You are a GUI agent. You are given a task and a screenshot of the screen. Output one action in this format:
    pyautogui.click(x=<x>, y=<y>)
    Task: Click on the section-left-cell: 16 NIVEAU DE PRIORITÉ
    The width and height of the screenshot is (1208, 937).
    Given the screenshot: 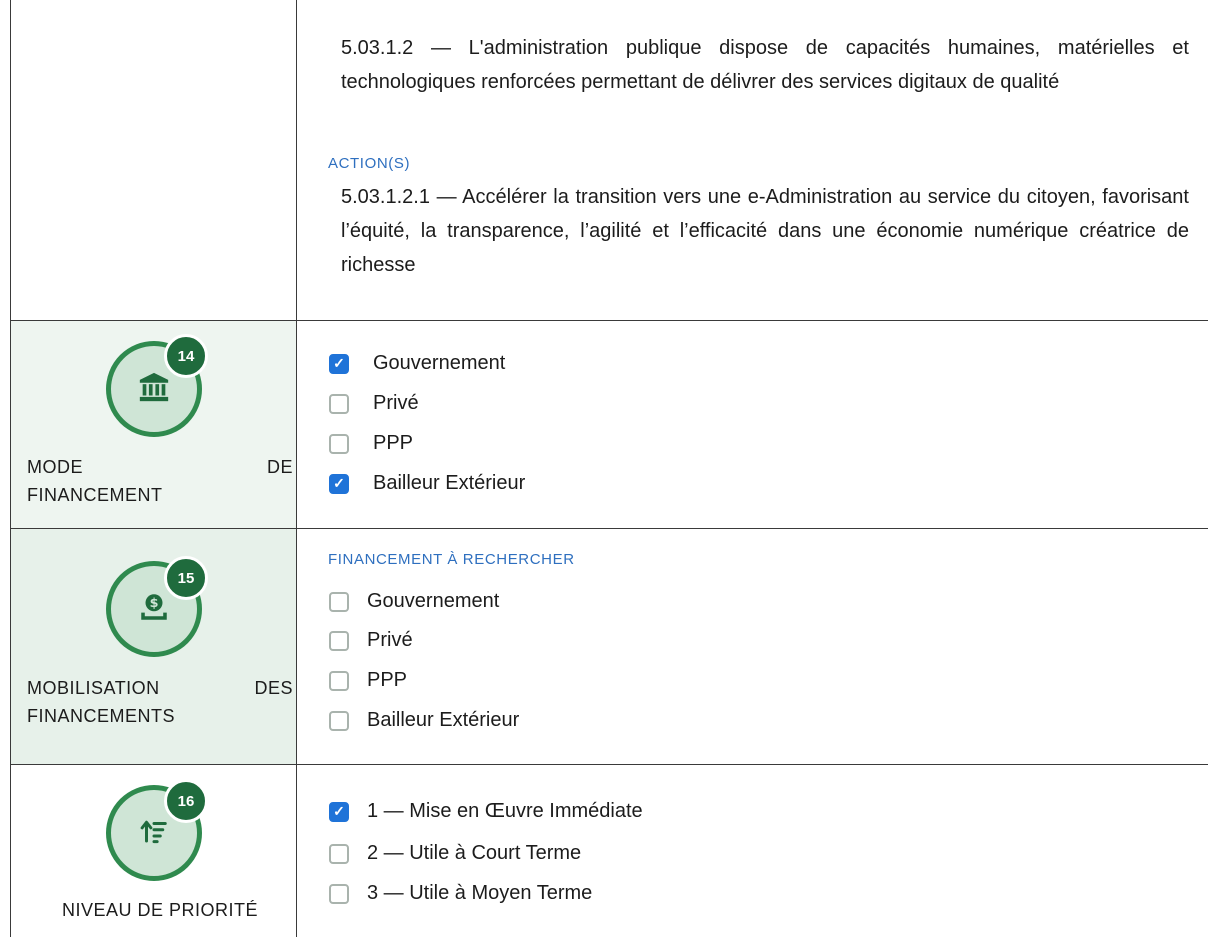 What is the action you would take?
    pyautogui.click(x=153, y=851)
    